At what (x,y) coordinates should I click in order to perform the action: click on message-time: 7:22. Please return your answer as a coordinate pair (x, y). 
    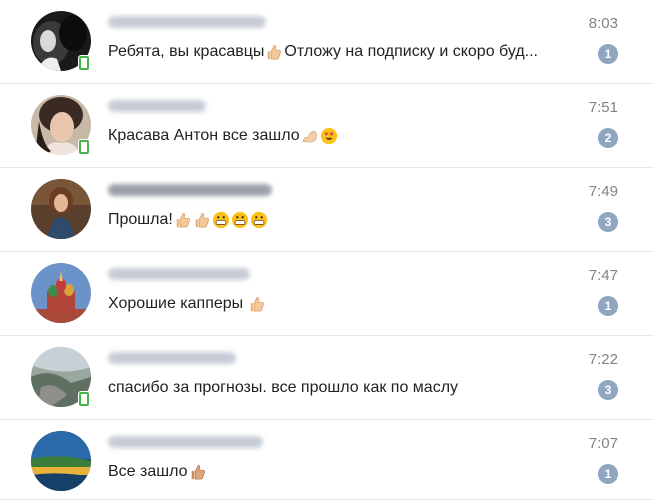
    Looking at the image, I should click on (603, 359).